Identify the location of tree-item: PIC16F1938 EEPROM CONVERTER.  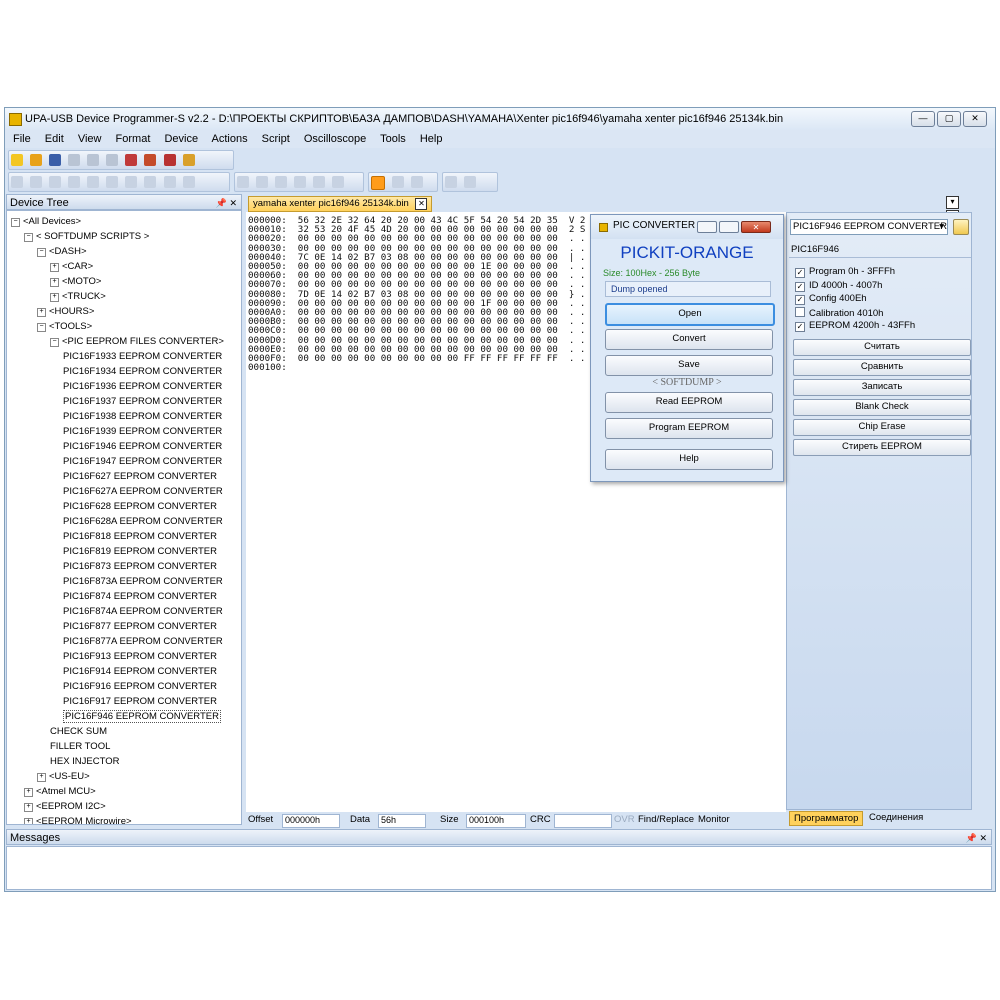
(142, 416).